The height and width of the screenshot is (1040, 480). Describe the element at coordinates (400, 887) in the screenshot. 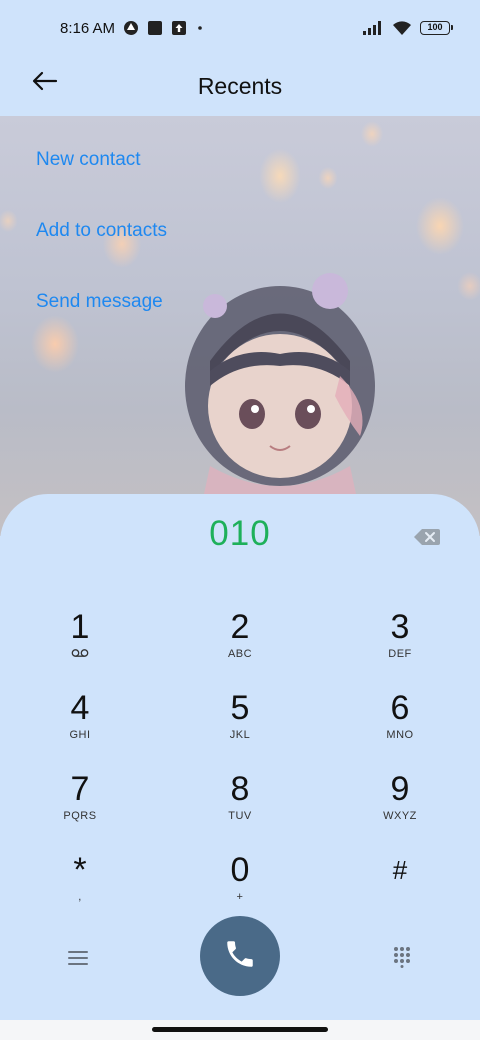

I see `key-hash: #` at that location.